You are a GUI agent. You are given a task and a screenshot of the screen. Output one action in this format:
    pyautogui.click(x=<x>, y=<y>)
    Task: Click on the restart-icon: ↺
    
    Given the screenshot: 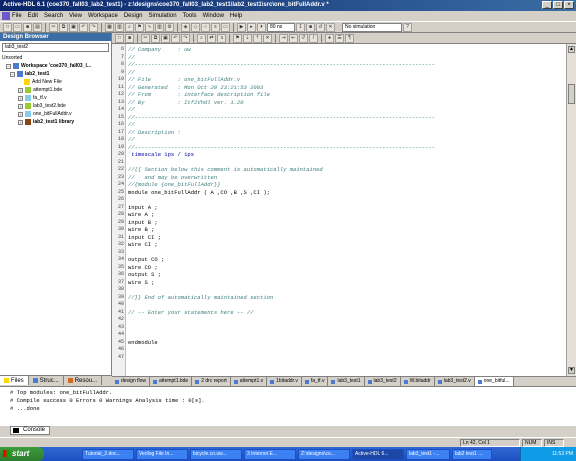 What is the action you would take?
    pyautogui.click(x=320, y=27)
    